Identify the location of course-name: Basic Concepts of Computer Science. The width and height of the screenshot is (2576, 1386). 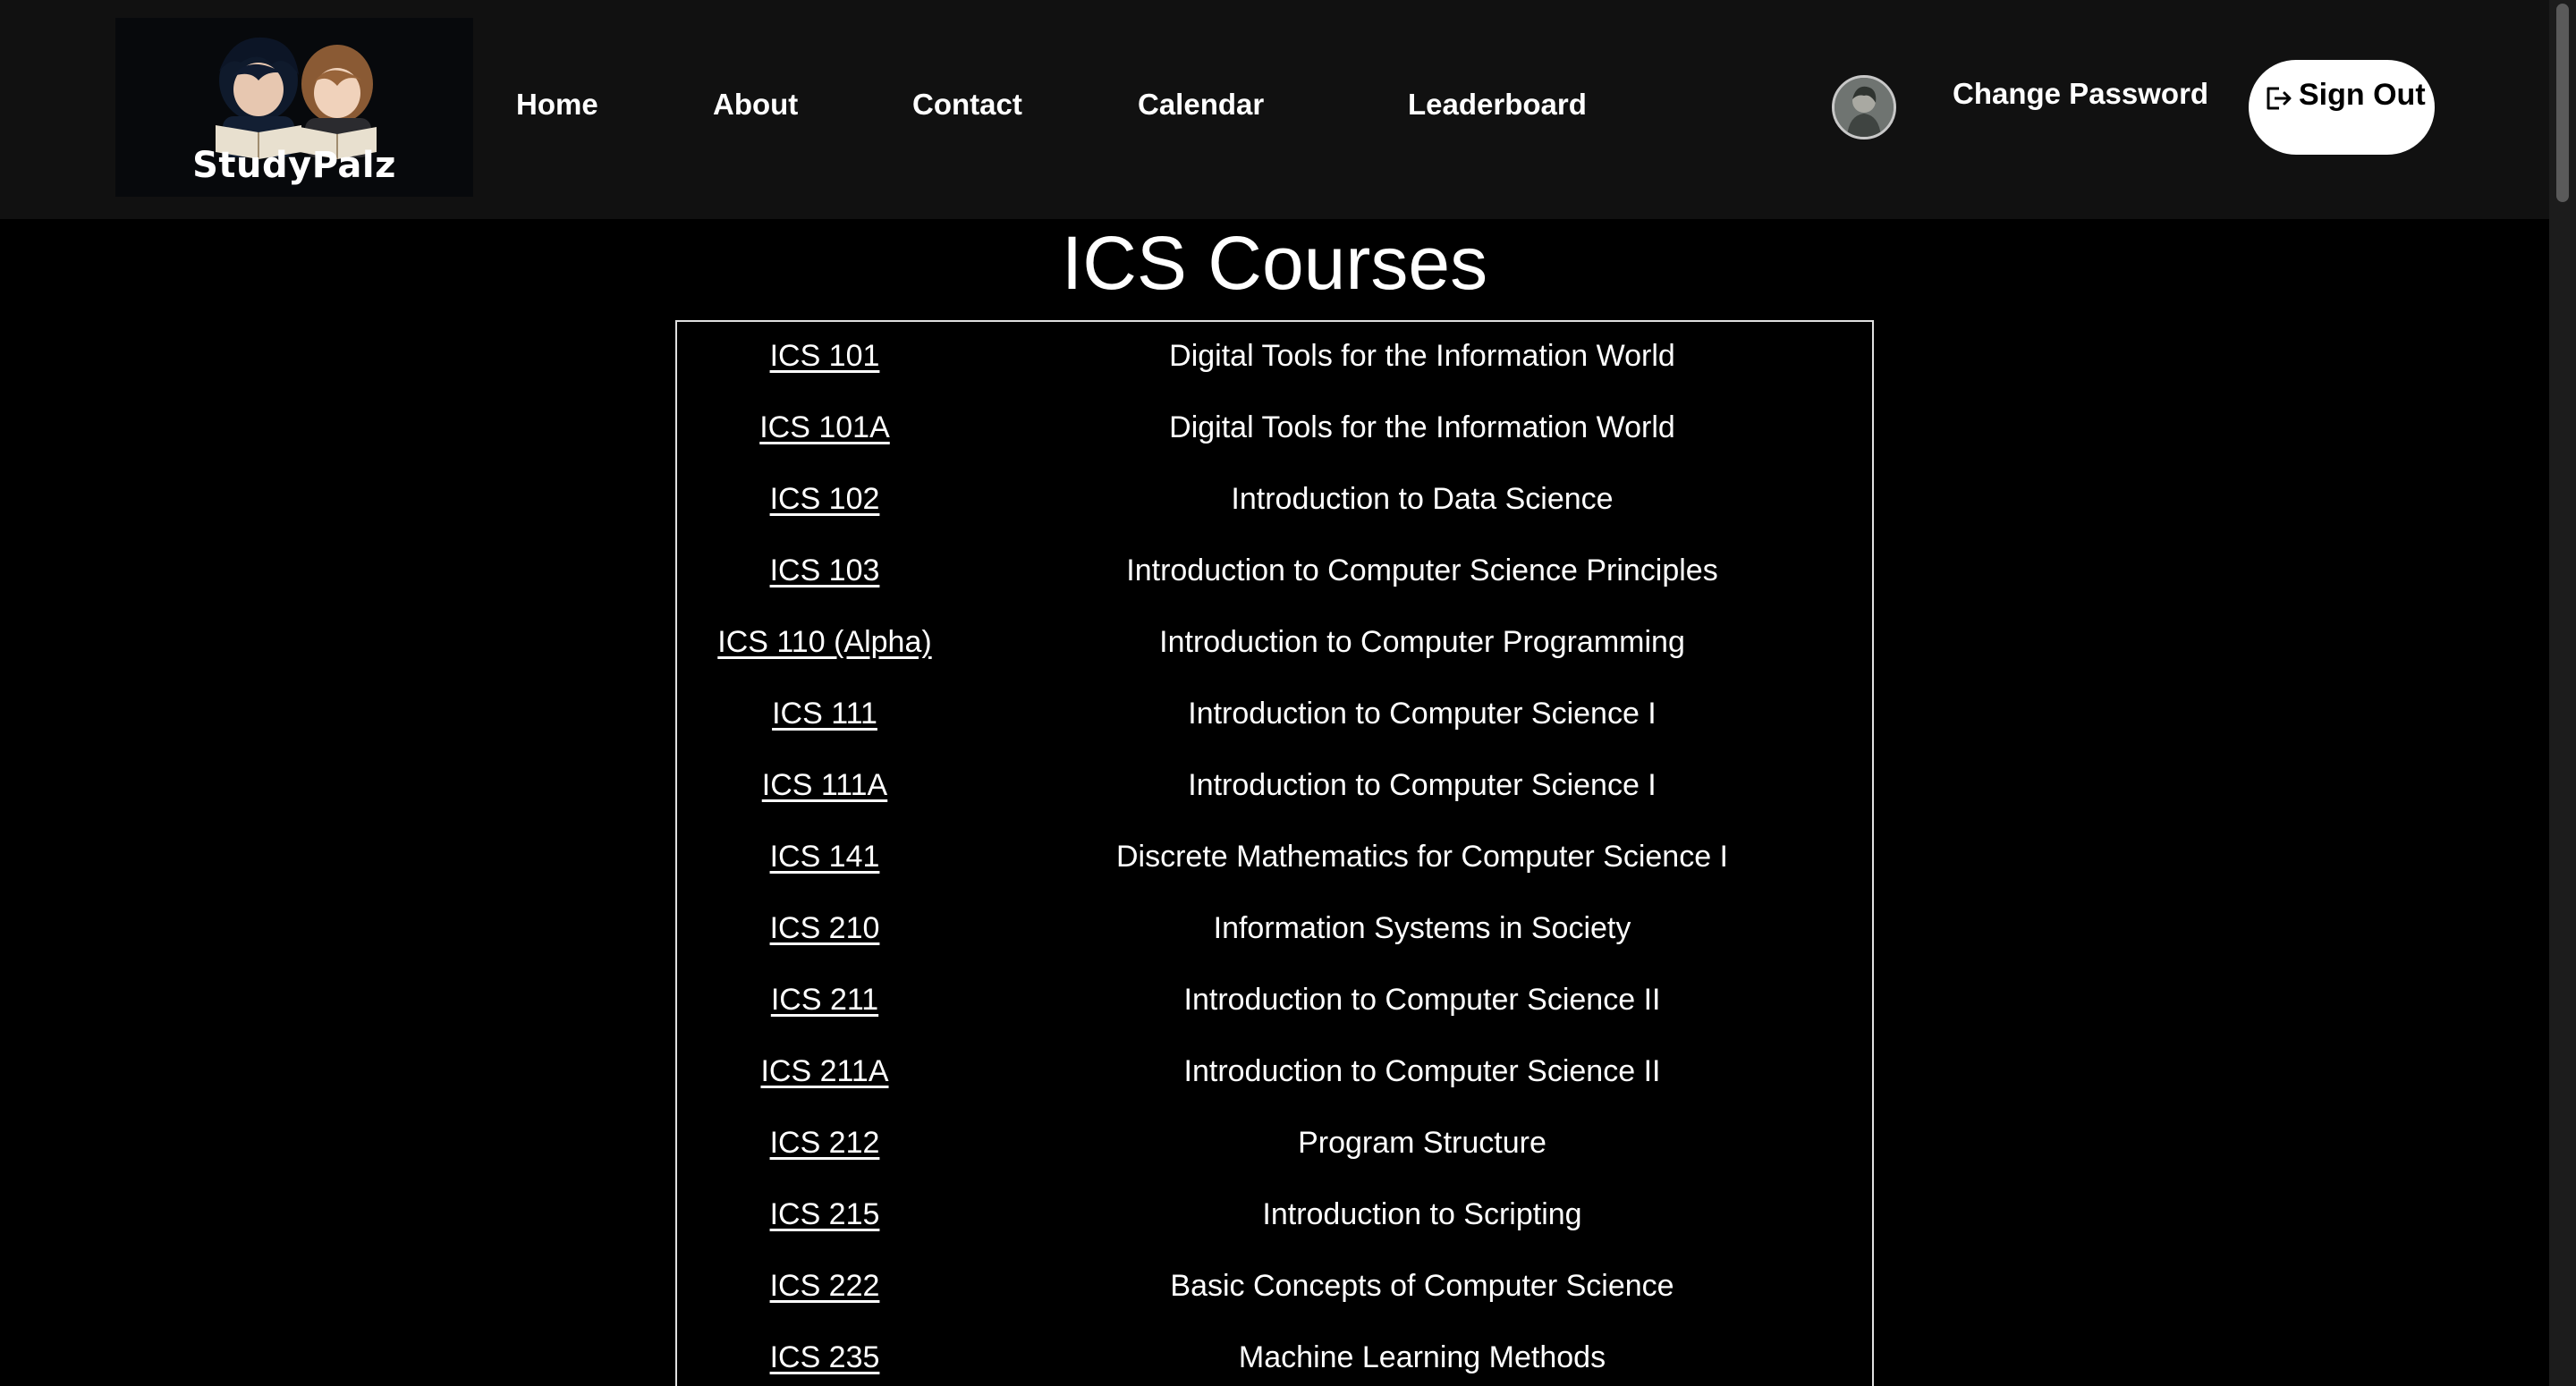
(1422, 1286).